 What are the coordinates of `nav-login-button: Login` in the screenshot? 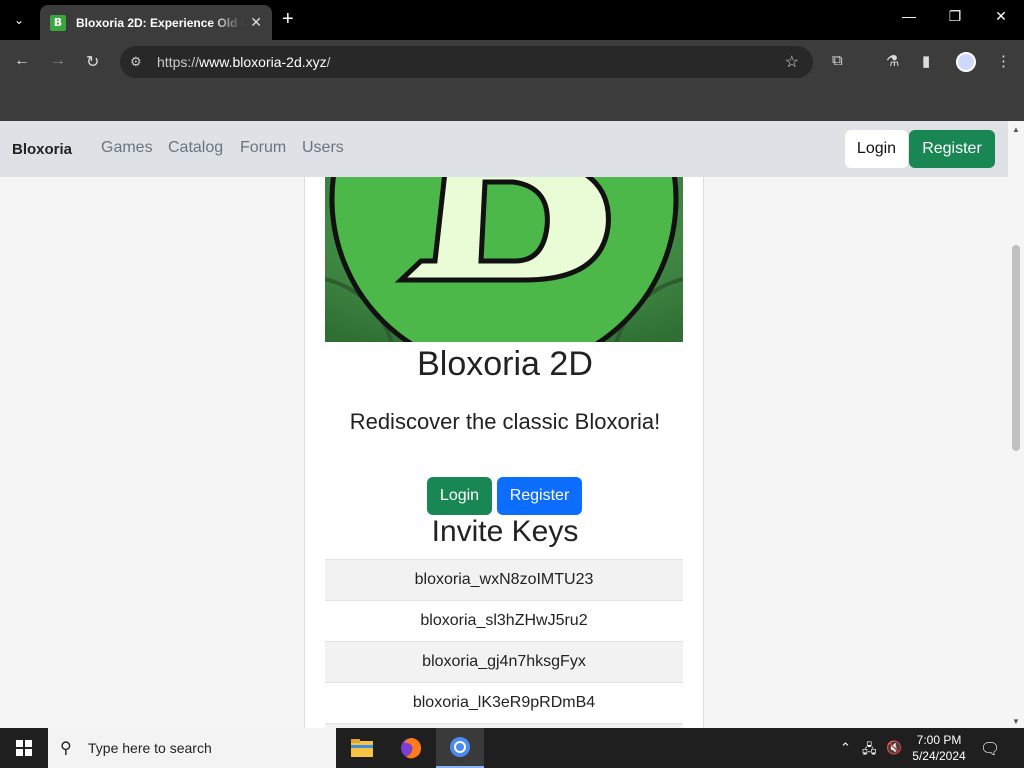 It's located at (876, 149).